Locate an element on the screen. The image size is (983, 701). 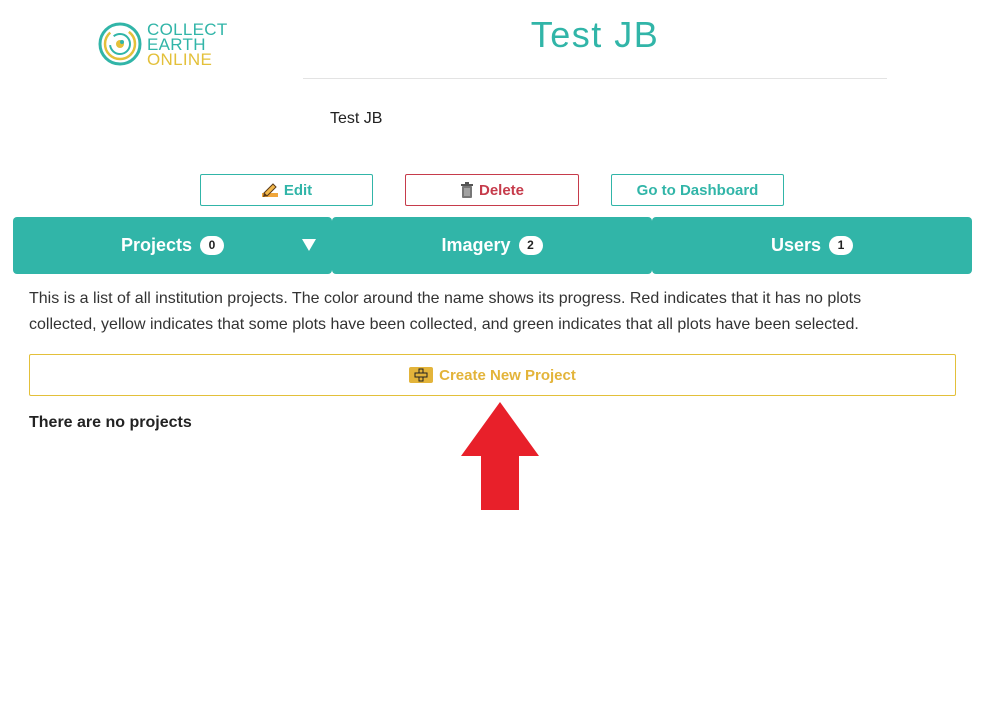
tab-users: Users 1 is located at coordinates (812, 245).